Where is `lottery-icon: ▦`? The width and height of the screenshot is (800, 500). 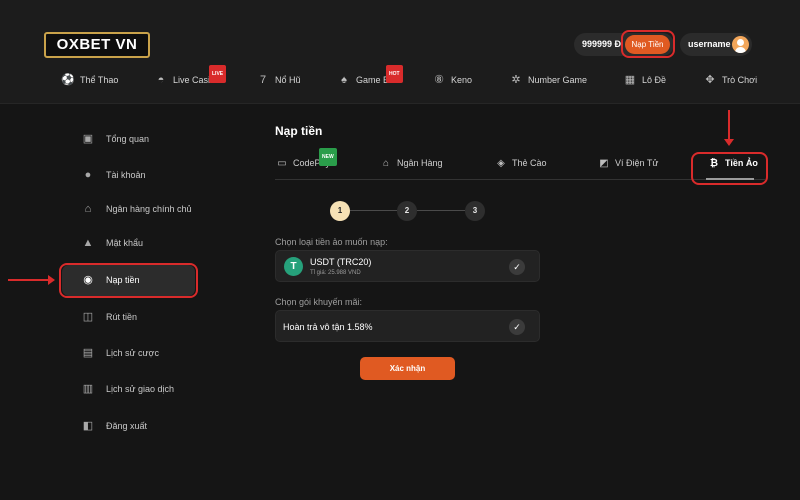 lottery-icon: ▦ is located at coordinates (630, 80).